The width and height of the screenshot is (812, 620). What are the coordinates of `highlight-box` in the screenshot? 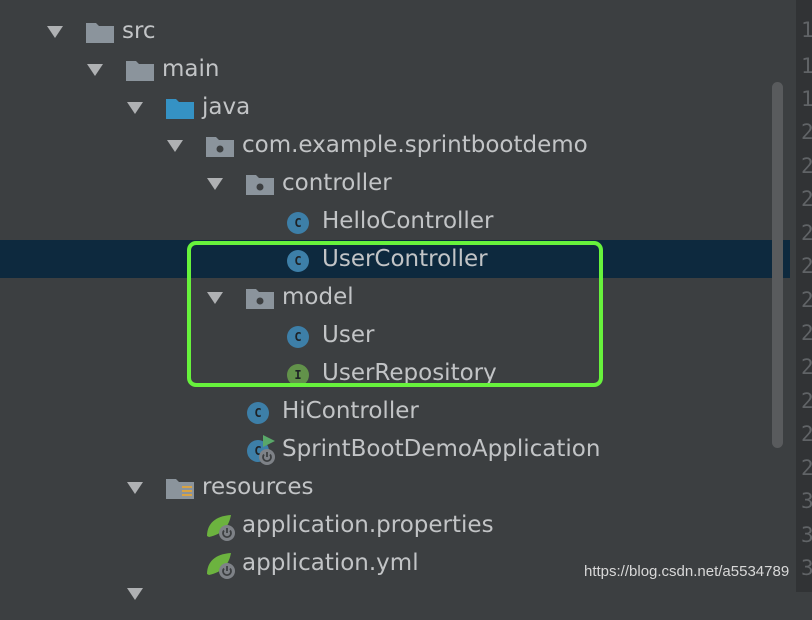 It's located at (395, 314).